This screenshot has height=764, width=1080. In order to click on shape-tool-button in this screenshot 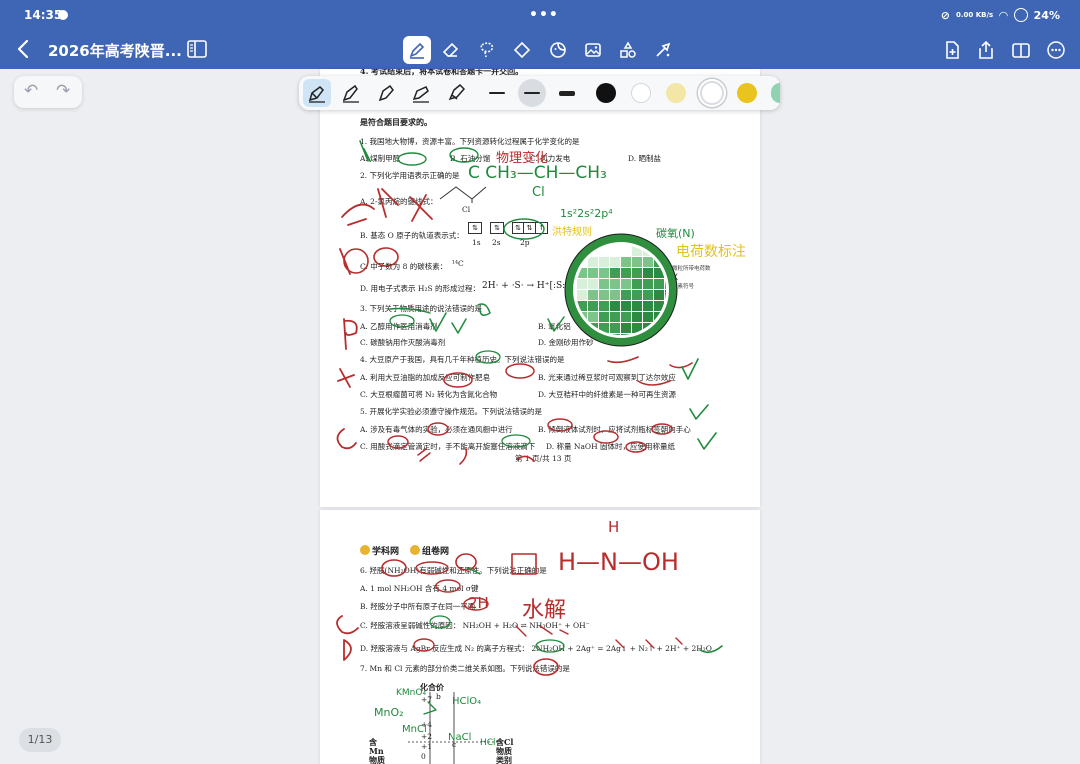, I will do `click(522, 50)`.